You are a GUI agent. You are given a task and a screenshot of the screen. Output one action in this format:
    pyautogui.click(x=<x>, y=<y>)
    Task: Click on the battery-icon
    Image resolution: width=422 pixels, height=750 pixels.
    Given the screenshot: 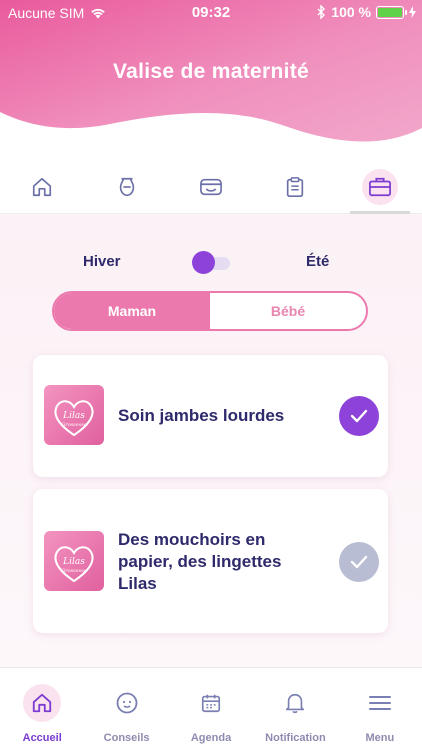 What is the action you would take?
    pyautogui.click(x=391, y=12)
    